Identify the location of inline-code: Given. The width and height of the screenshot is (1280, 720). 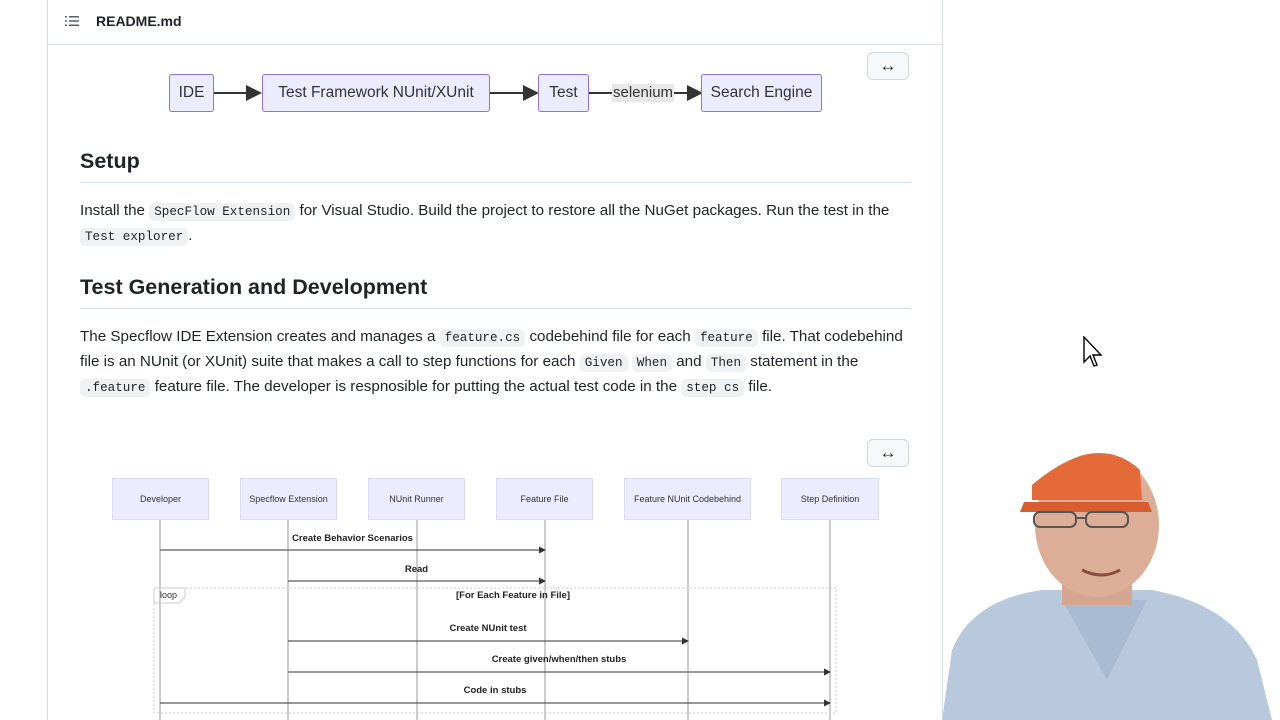
(603, 363).